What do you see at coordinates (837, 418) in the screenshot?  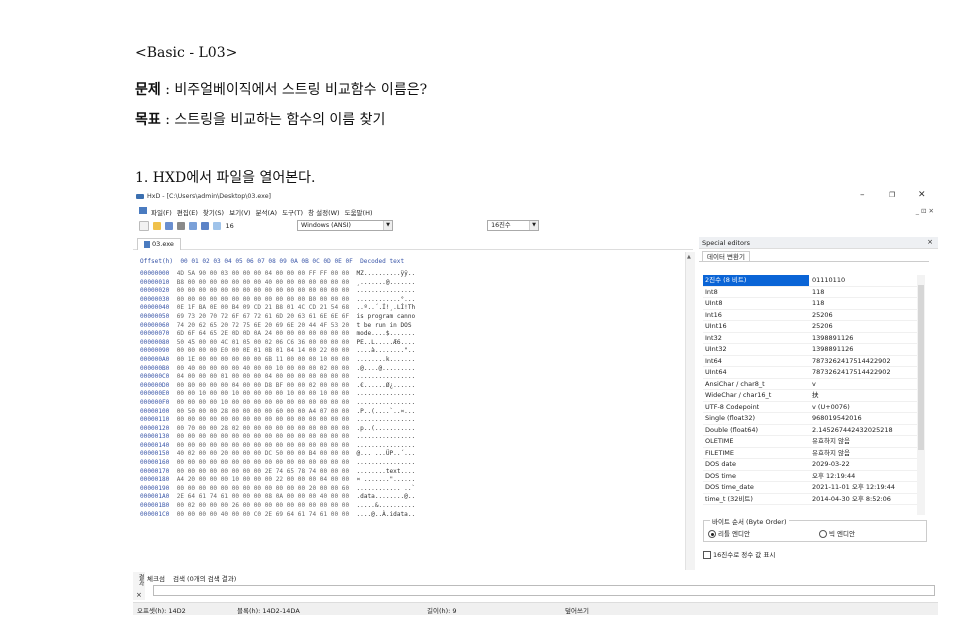 I see `inspector-value: 968019542016` at bounding box center [837, 418].